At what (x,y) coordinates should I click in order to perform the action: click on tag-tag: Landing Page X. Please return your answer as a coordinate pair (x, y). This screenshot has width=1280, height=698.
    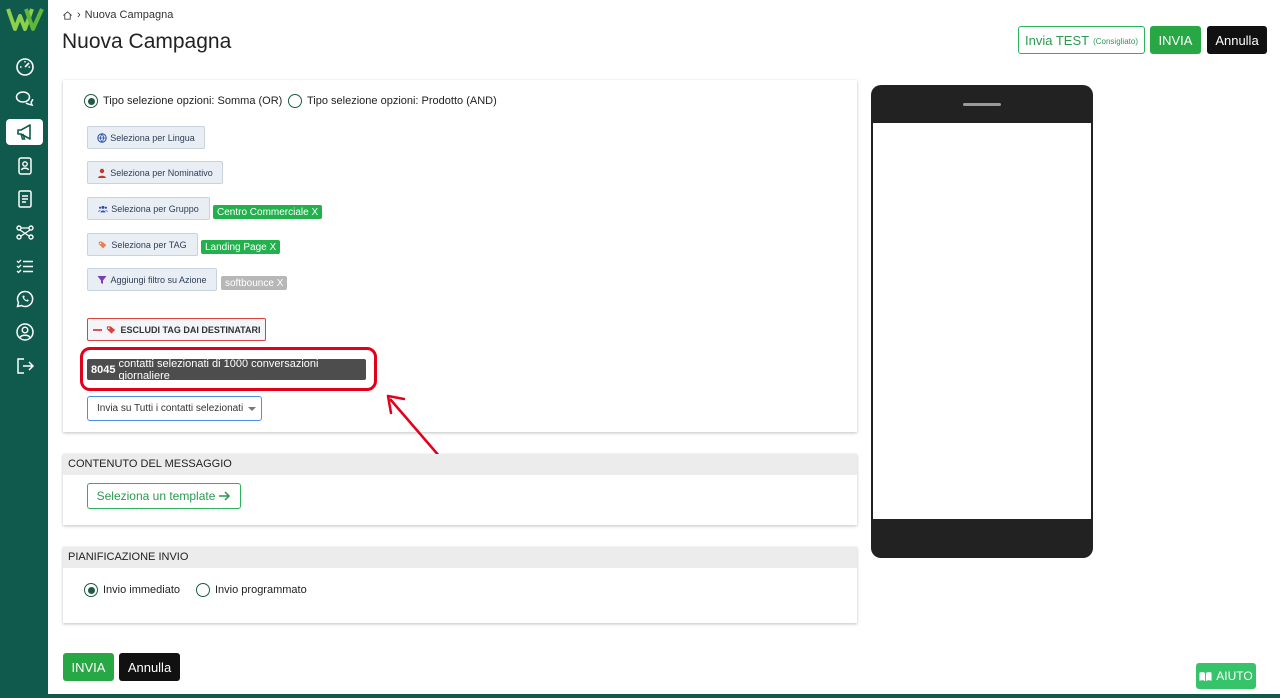
    Looking at the image, I should click on (241, 247).